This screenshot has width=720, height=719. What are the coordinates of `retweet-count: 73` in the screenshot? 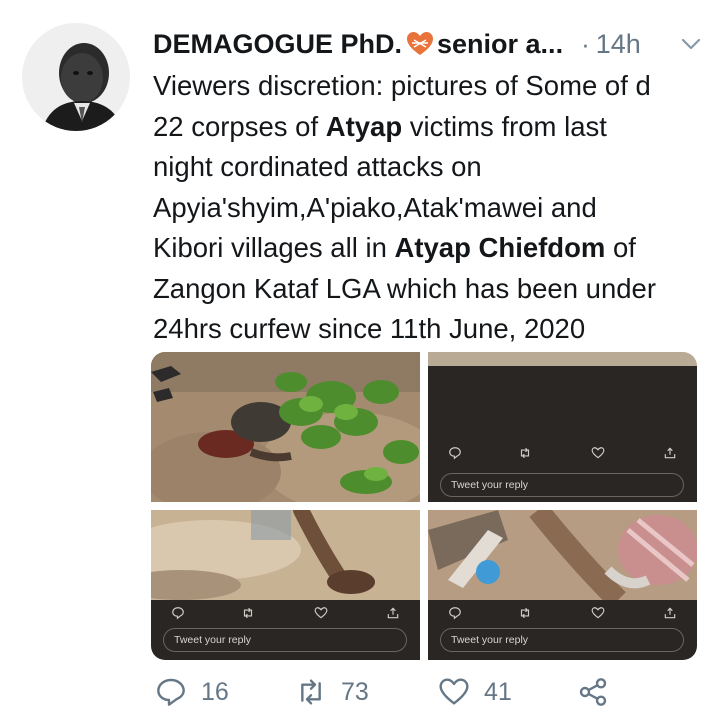 It's located at (355, 691).